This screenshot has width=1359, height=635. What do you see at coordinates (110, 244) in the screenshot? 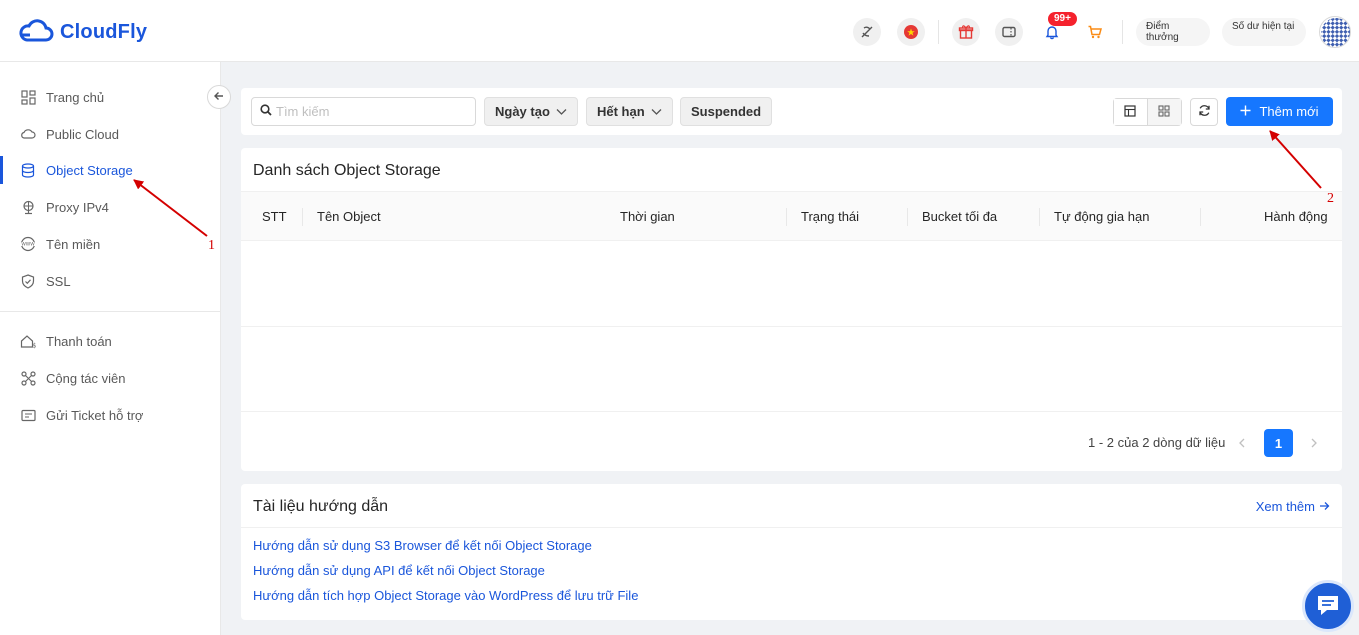
I see `sidebar-item-domain: WWW Tên miền` at bounding box center [110, 244].